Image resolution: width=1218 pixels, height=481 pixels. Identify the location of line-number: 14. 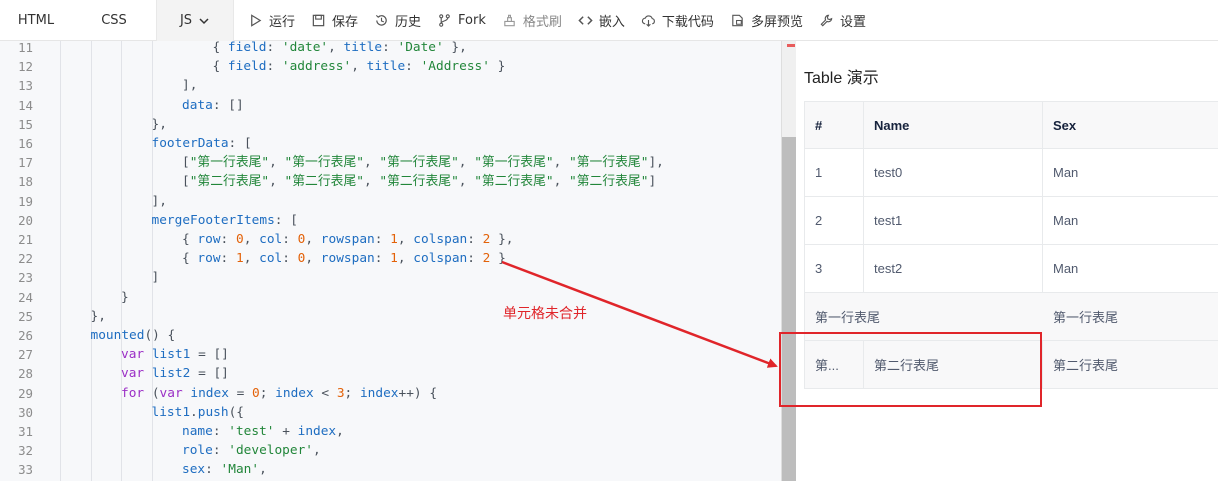
(25, 105).